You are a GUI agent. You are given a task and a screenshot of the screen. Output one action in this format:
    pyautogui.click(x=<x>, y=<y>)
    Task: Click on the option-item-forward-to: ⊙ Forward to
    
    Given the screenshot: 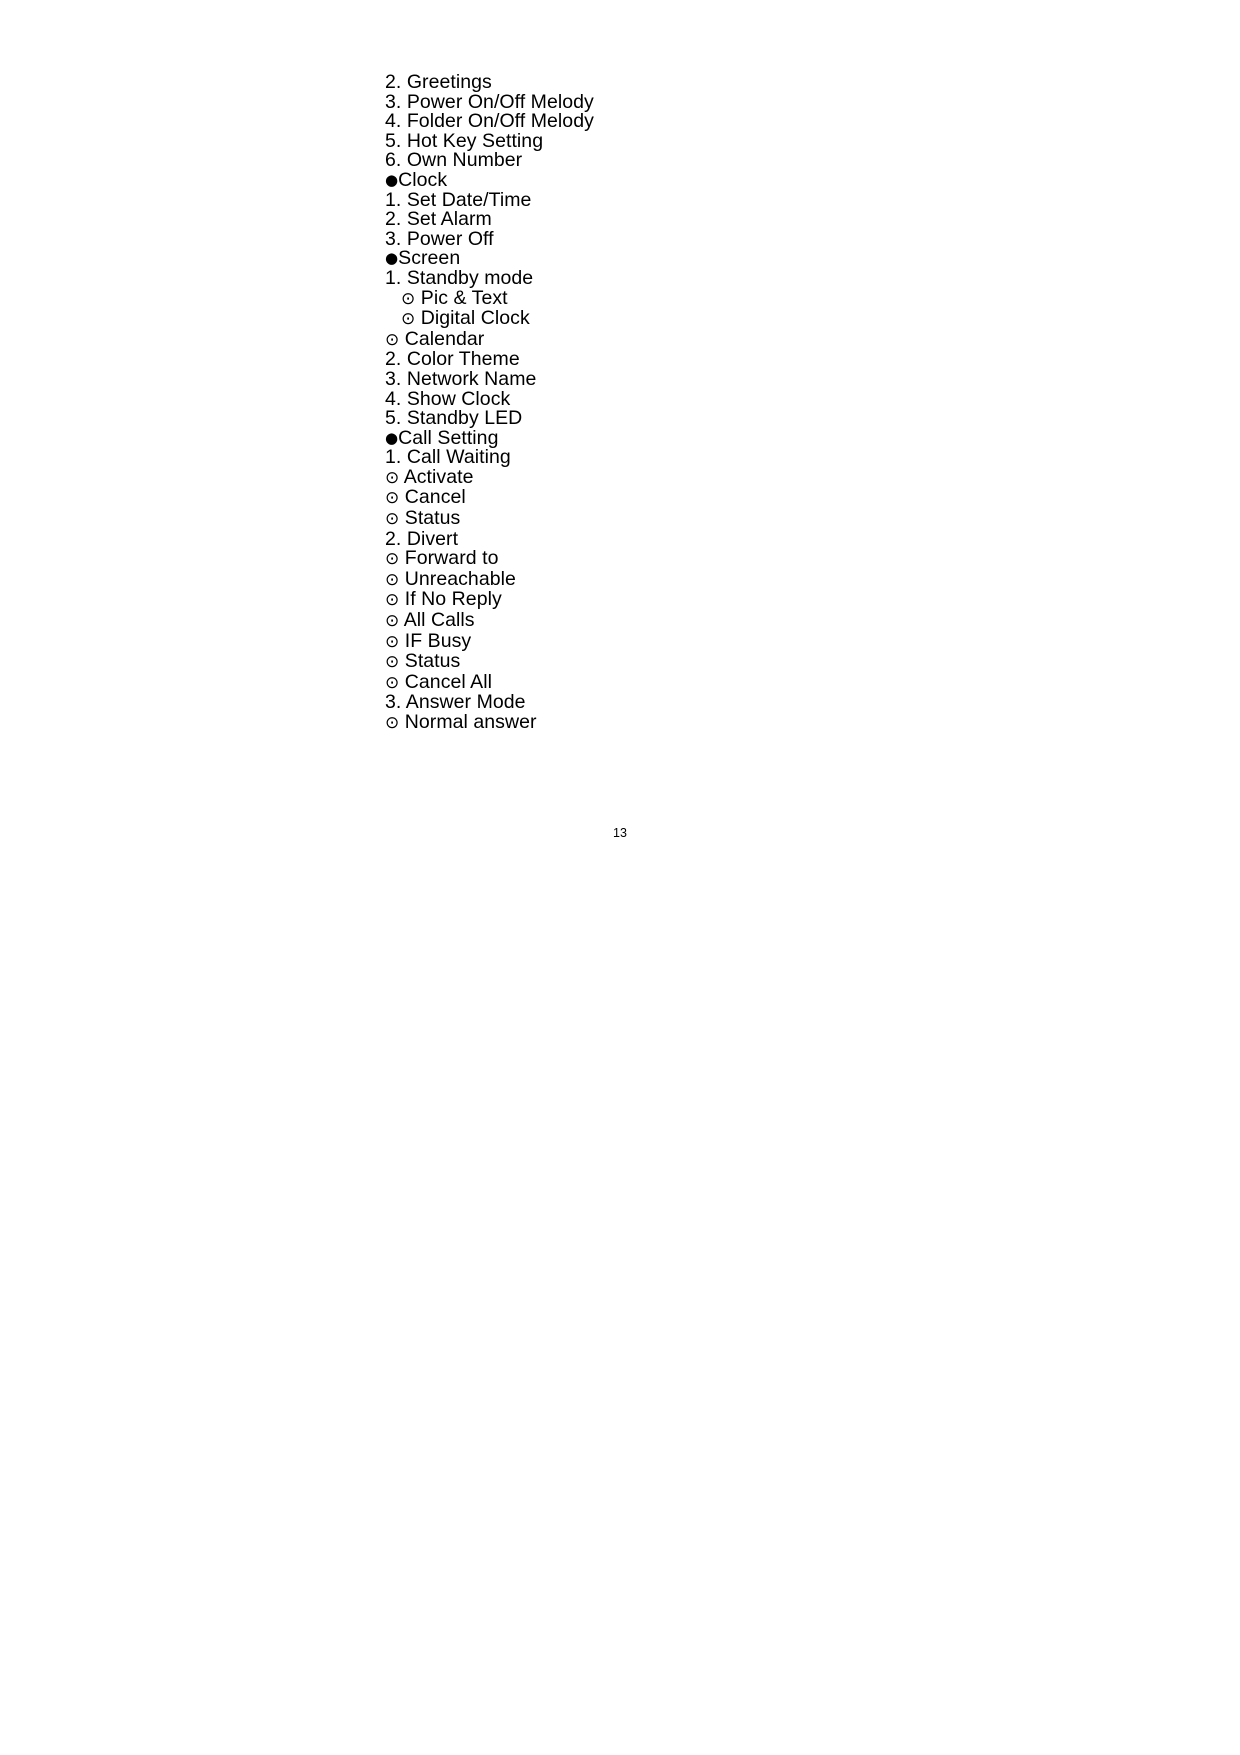 What is the action you would take?
    pyautogui.click(x=685, y=558)
    